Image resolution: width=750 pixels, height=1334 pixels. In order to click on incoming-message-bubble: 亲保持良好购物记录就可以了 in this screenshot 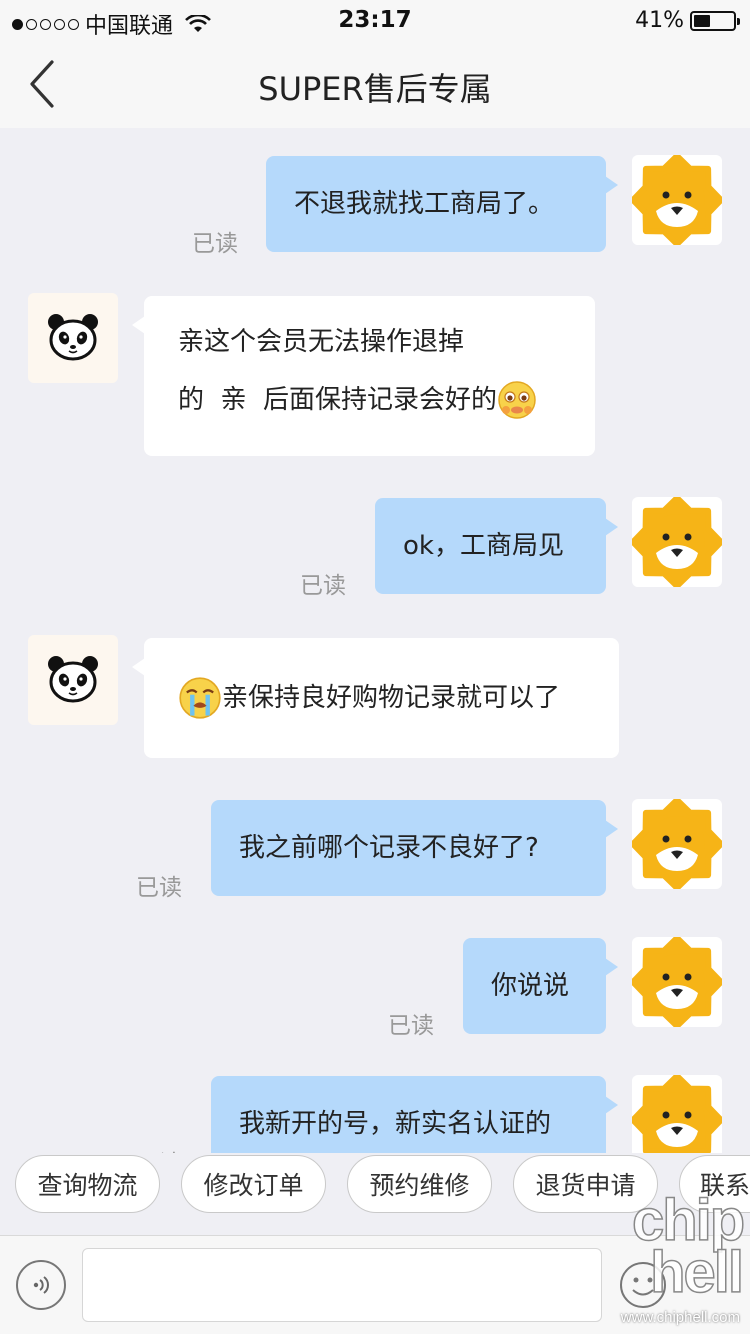, I will do `click(375, 698)`.